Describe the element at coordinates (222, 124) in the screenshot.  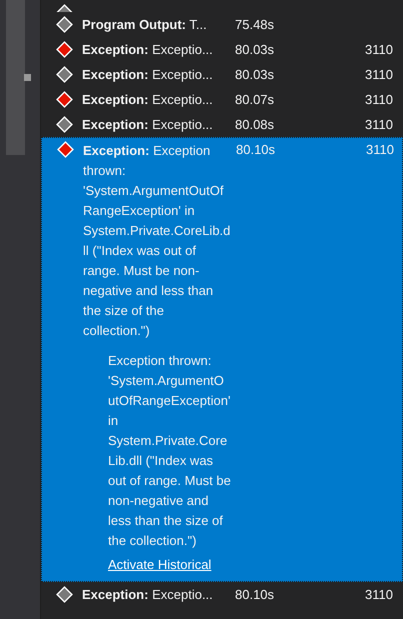
I see `event-row: Exception: Exceptio... 80.08s 3110` at that location.